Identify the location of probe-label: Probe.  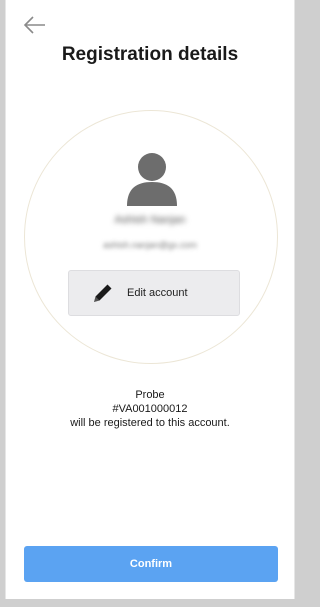
(150, 395).